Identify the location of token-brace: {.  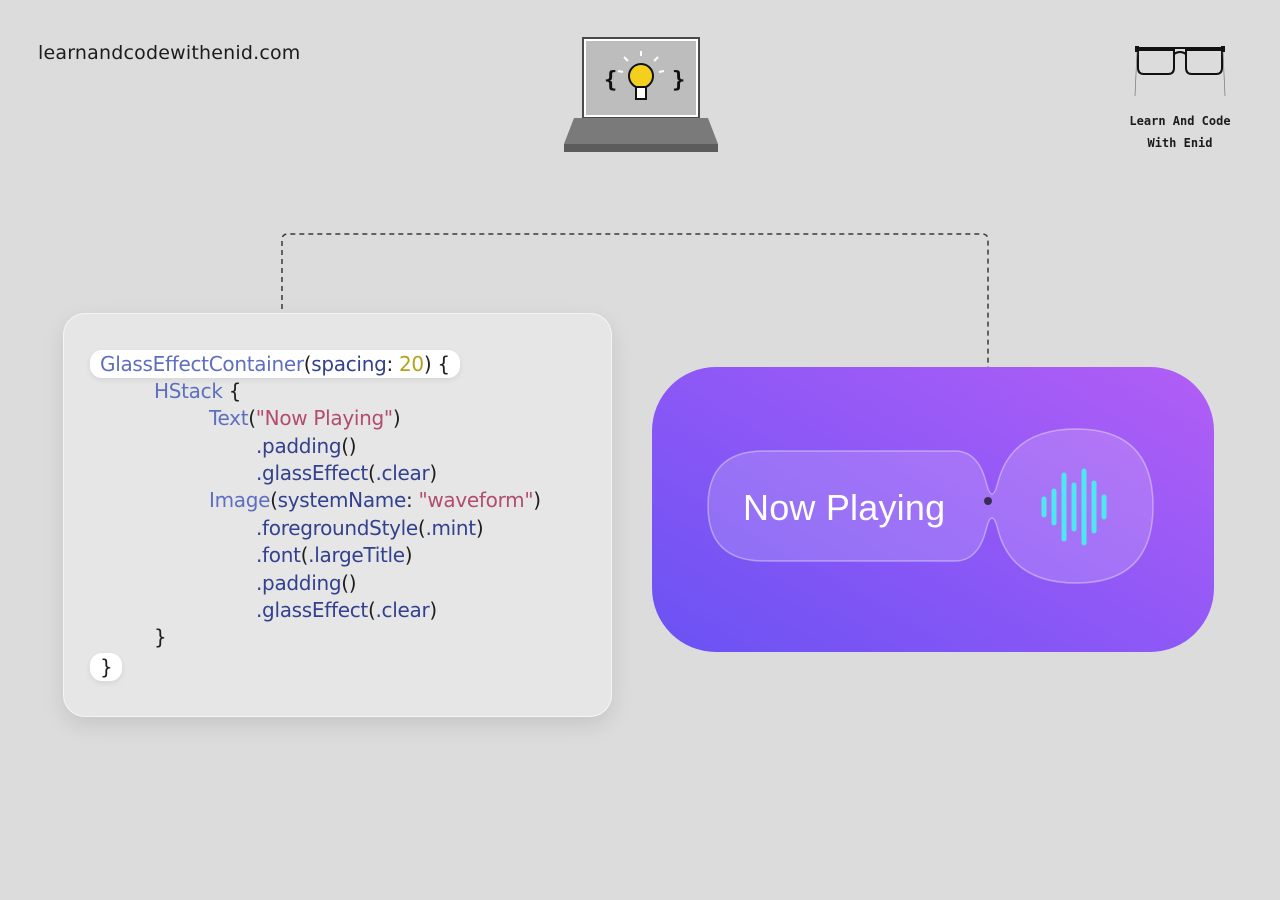
(232, 391).